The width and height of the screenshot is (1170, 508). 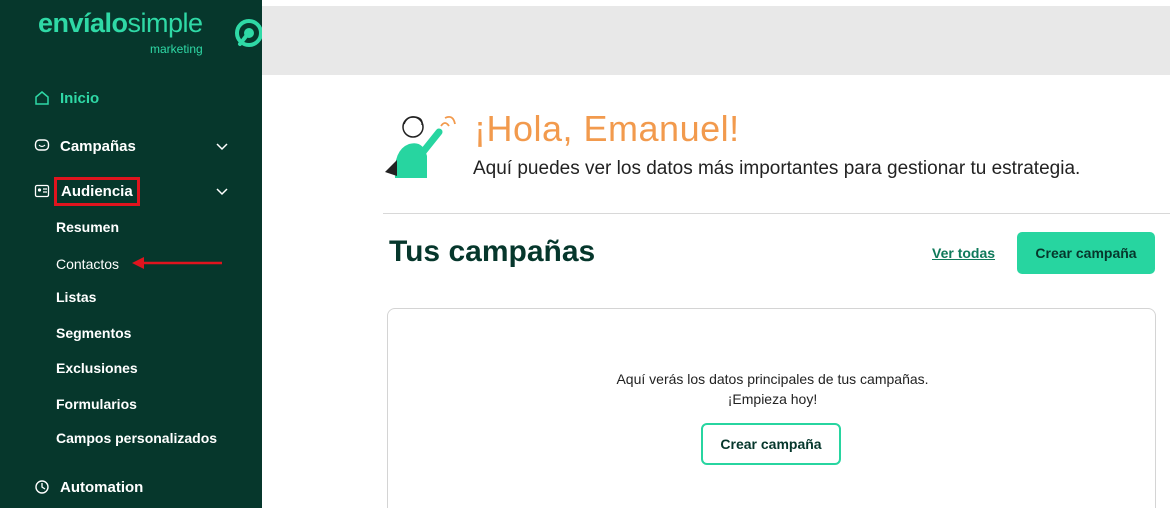 What do you see at coordinates (165, 23) in the screenshot?
I see `brand-name-light: simple` at bounding box center [165, 23].